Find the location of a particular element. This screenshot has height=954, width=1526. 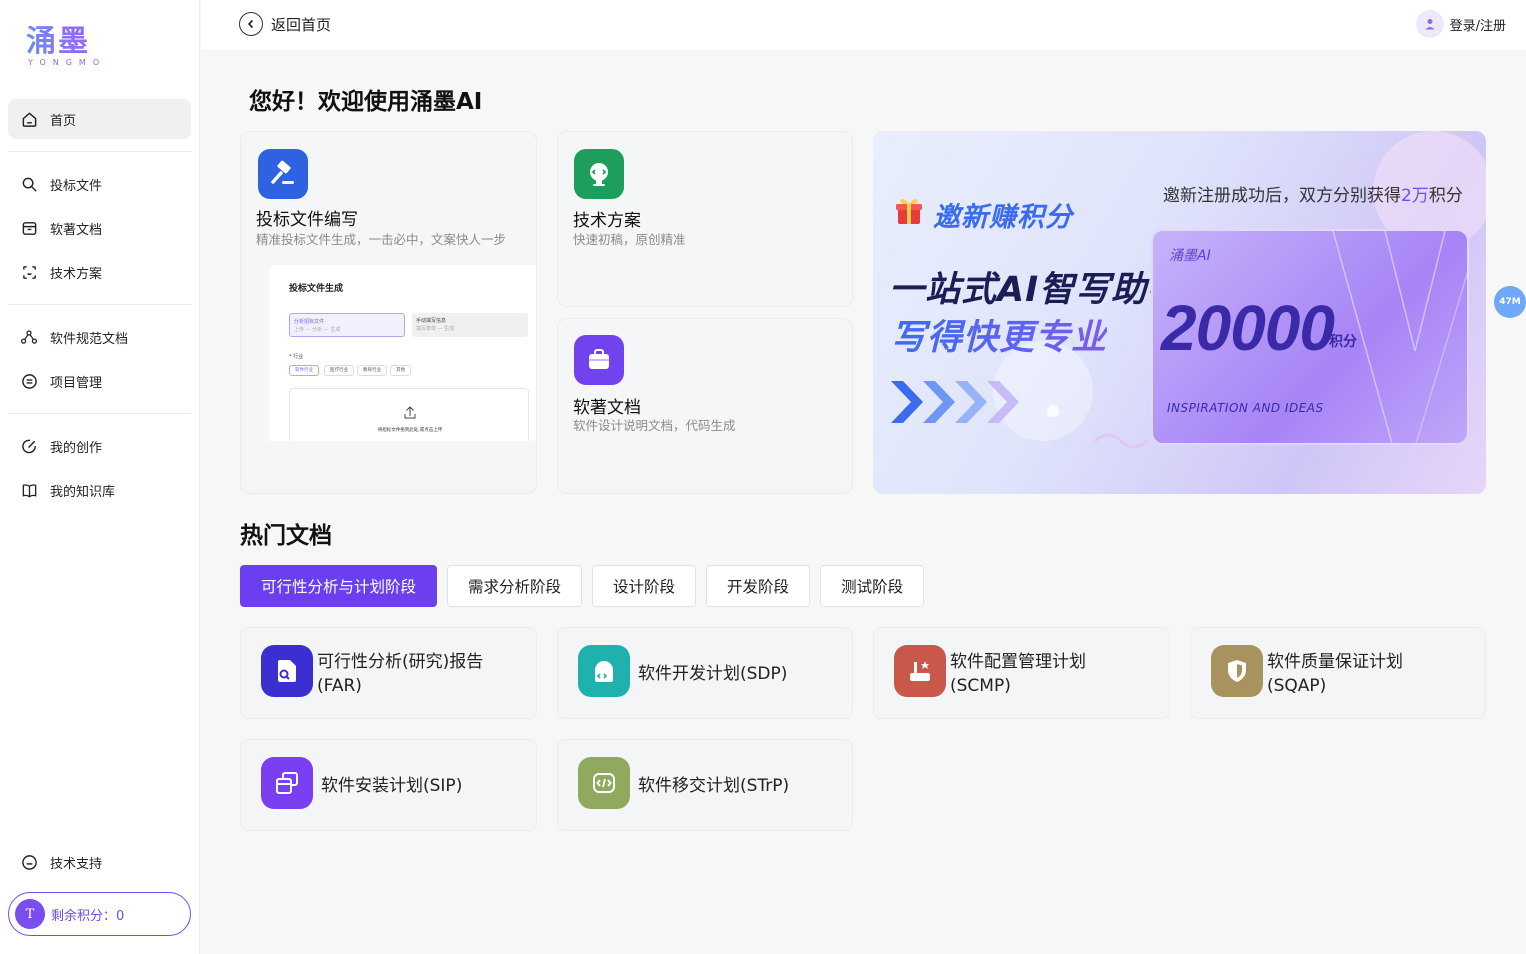

tab-development: 开发阶段 is located at coordinates (758, 586).